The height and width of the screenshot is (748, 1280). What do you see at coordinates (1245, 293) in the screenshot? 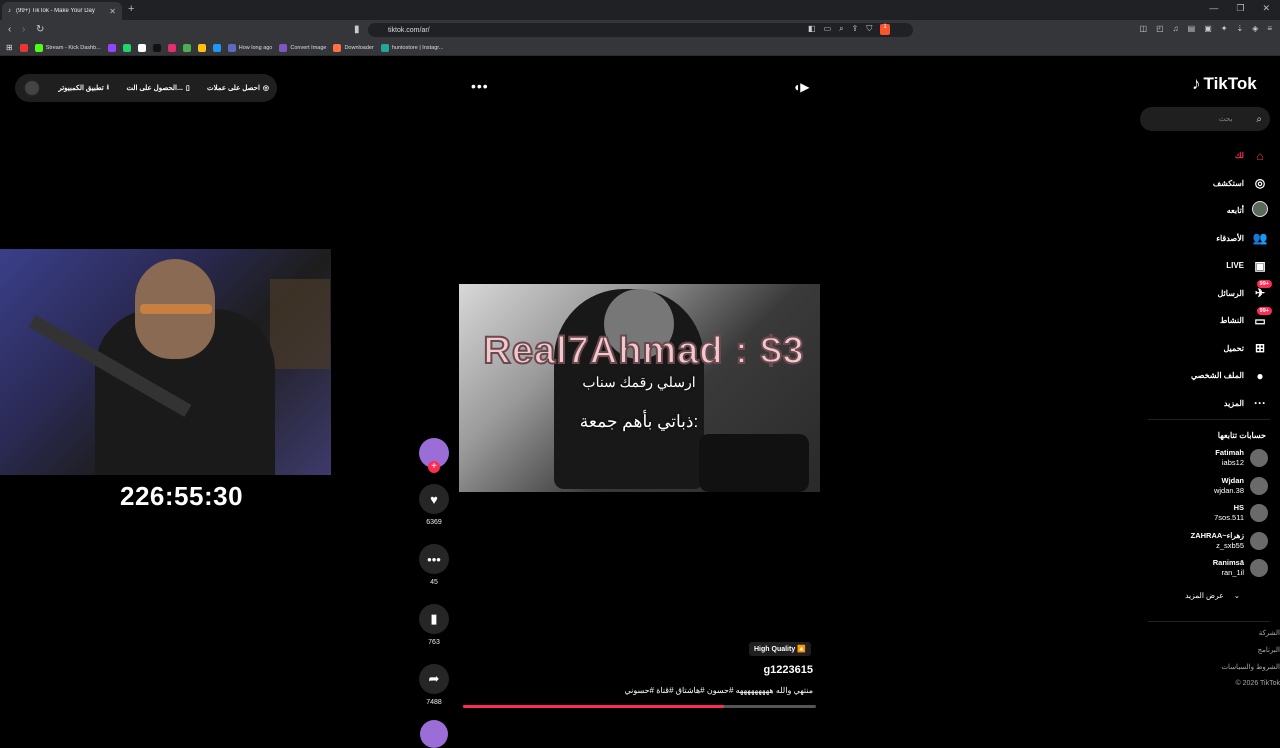
I see `sidebar-item-messages: الرسائل ✈ 99+` at bounding box center [1245, 293].